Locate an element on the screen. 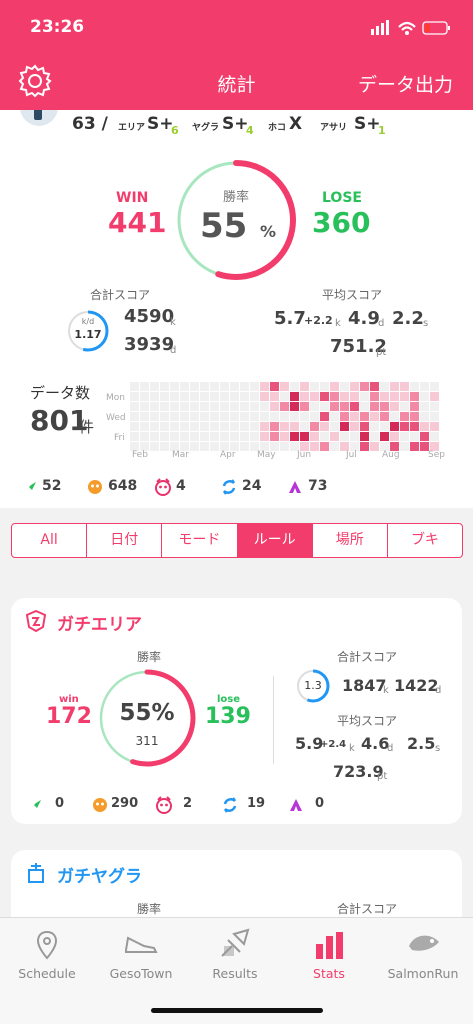 The image size is (473, 1024). tab-mode: モード is located at coordinates (198, 540).